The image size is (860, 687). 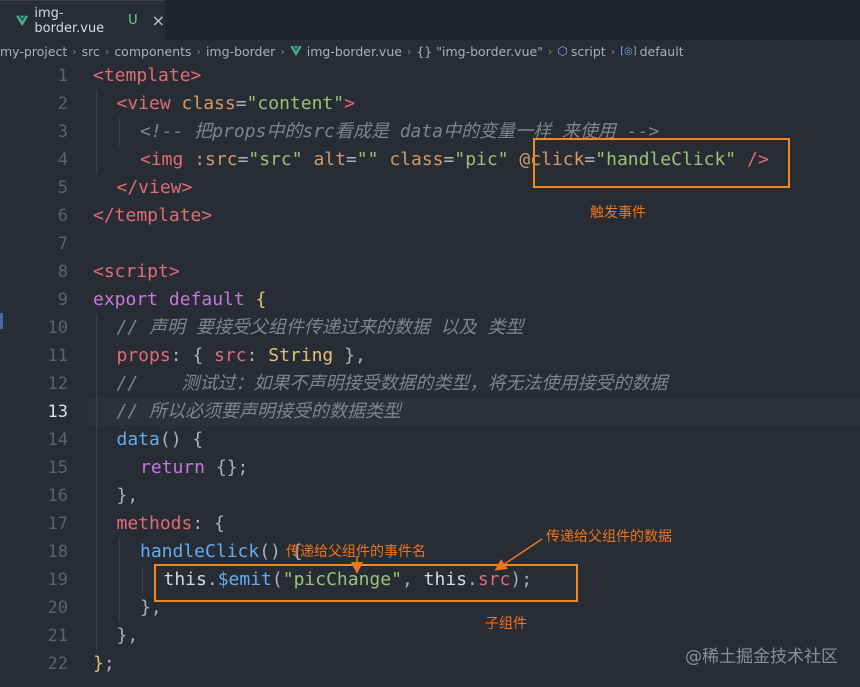 What do you see at coordinates (62, 216) in the screenshot?
I see `line-number: 6` at bounding box center [62, 216].